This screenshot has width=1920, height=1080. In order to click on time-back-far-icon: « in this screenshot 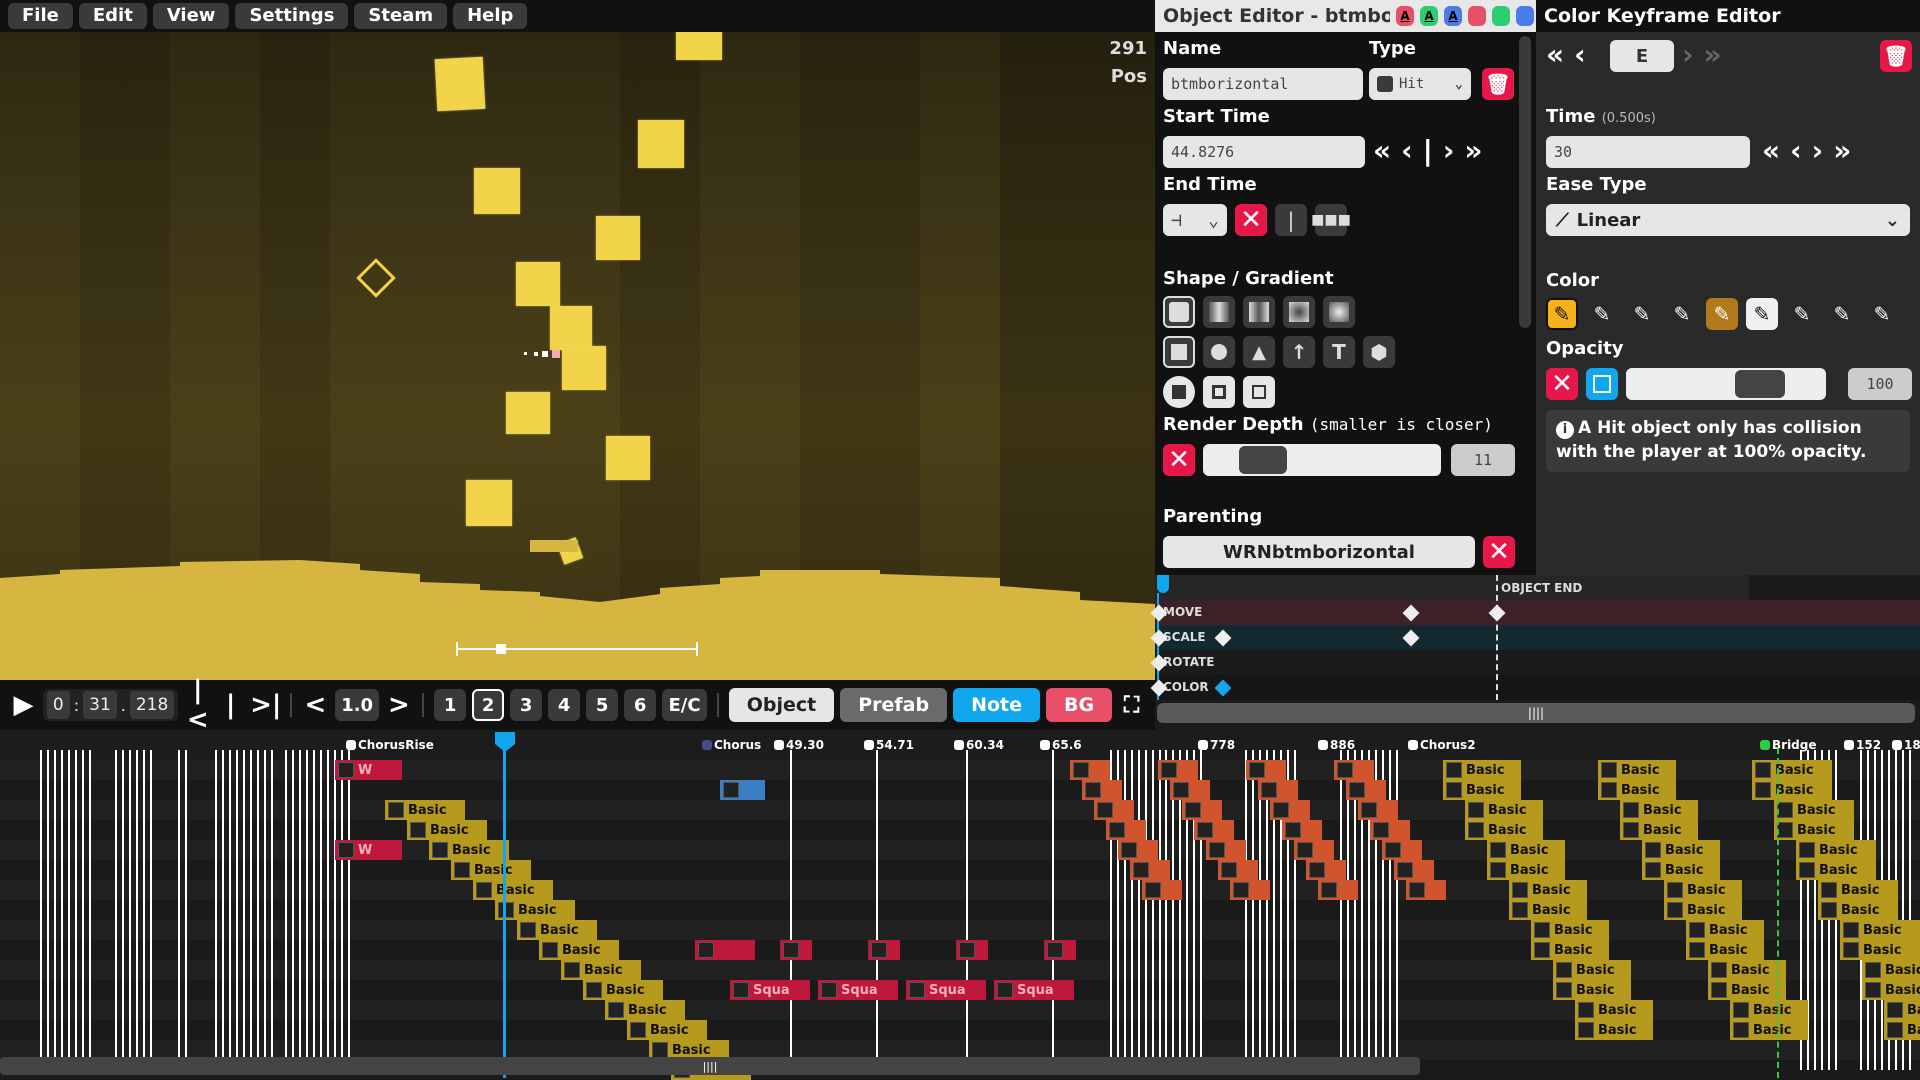, I will do `click(1771, 150)`.